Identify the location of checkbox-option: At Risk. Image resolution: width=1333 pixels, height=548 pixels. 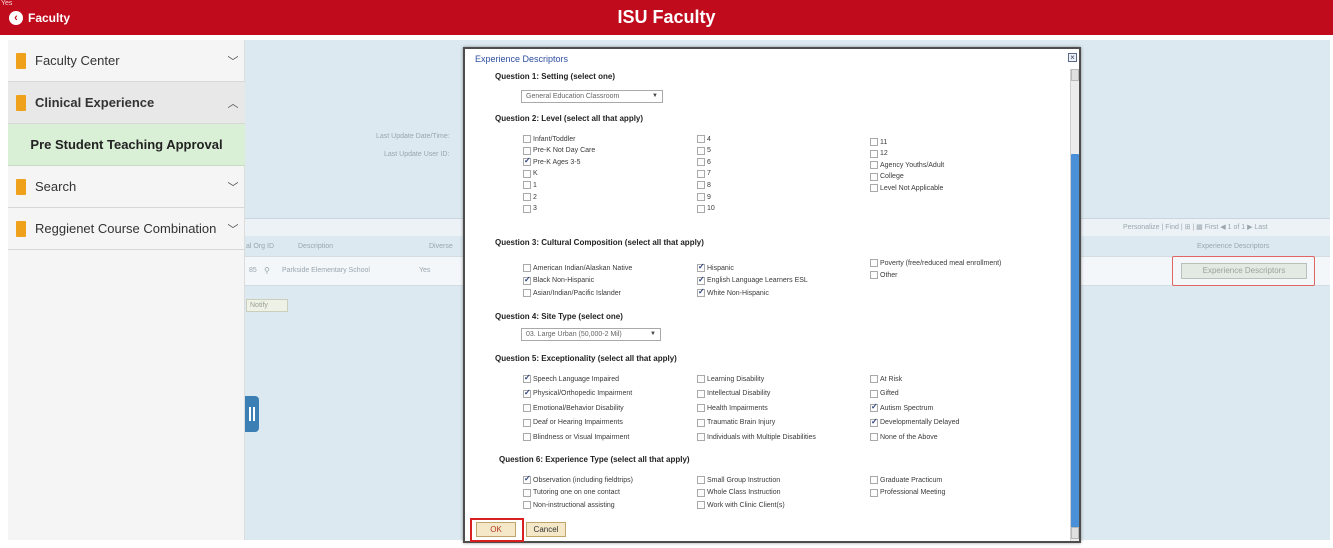
(886, 379).